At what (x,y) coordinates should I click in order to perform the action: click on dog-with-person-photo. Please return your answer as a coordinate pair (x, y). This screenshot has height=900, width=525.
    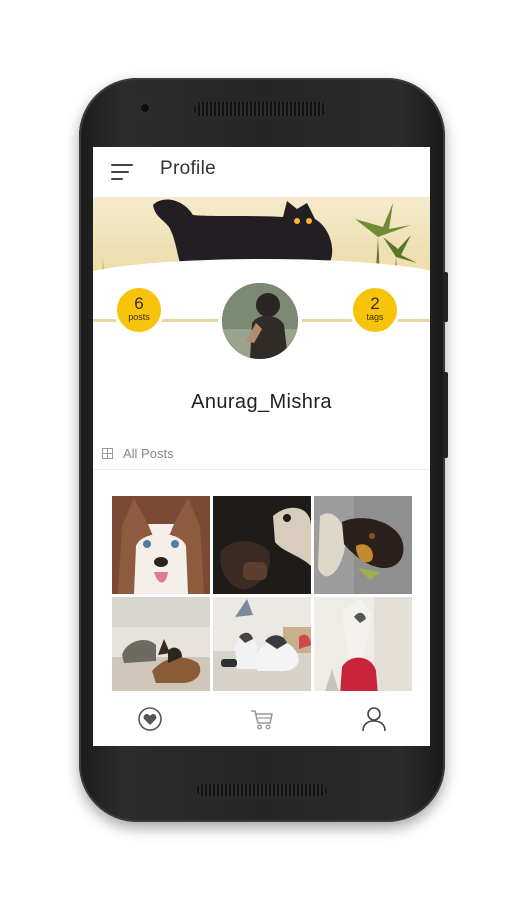
    Looking at the image, I should click on (262, 545).